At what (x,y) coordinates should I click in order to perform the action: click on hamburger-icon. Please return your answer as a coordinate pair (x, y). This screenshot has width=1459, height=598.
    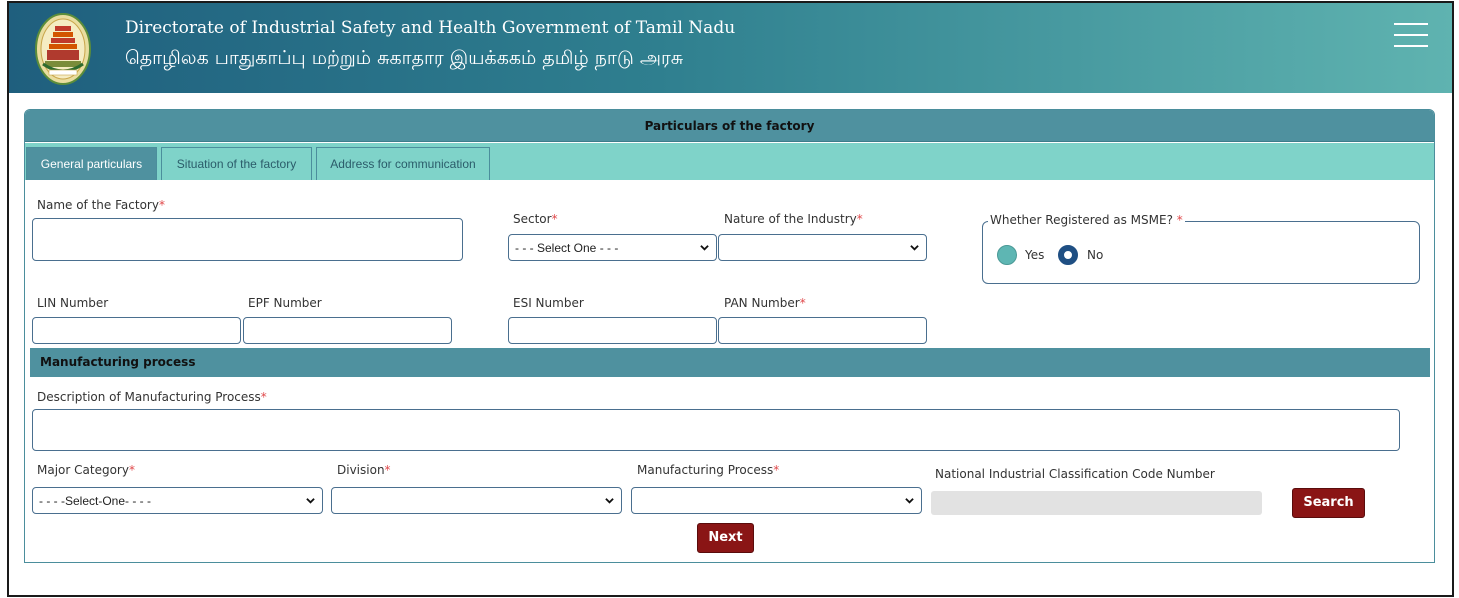
    Looking at the image, I should click on (1411, 36).